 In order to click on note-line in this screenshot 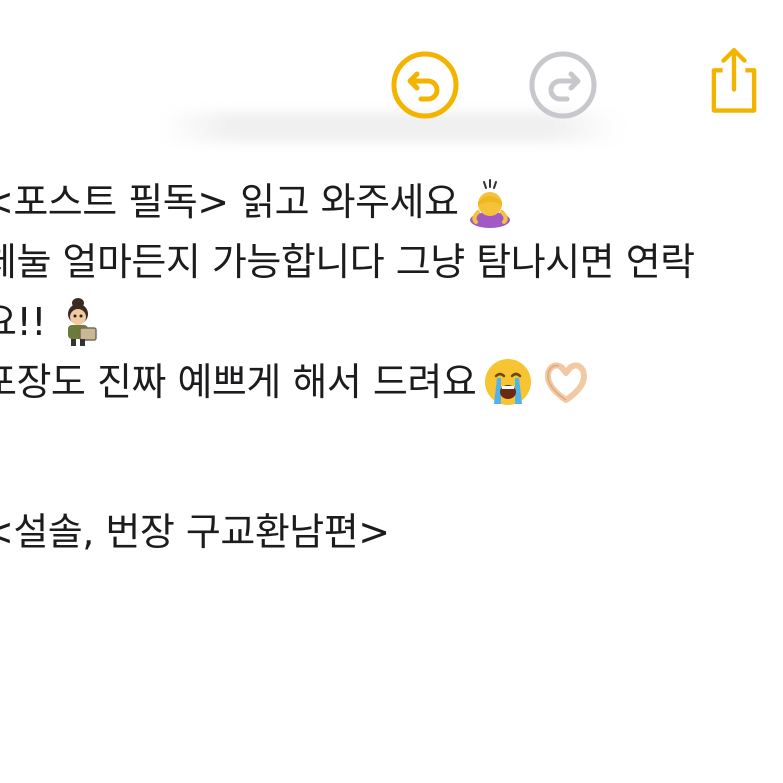, I will do `click(391, 457)`.